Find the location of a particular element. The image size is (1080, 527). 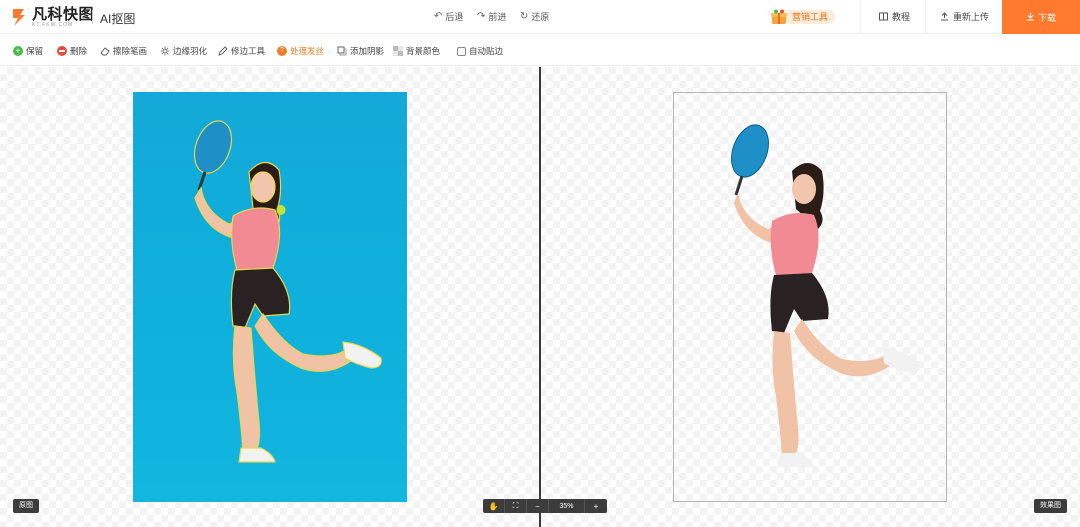

top-header: 凡科快图 KT.FKW.COM AI抠图 ↶ 后退 ↷ 前进 ↻ 还原 营销工具 is located at coordinates (540, 17).